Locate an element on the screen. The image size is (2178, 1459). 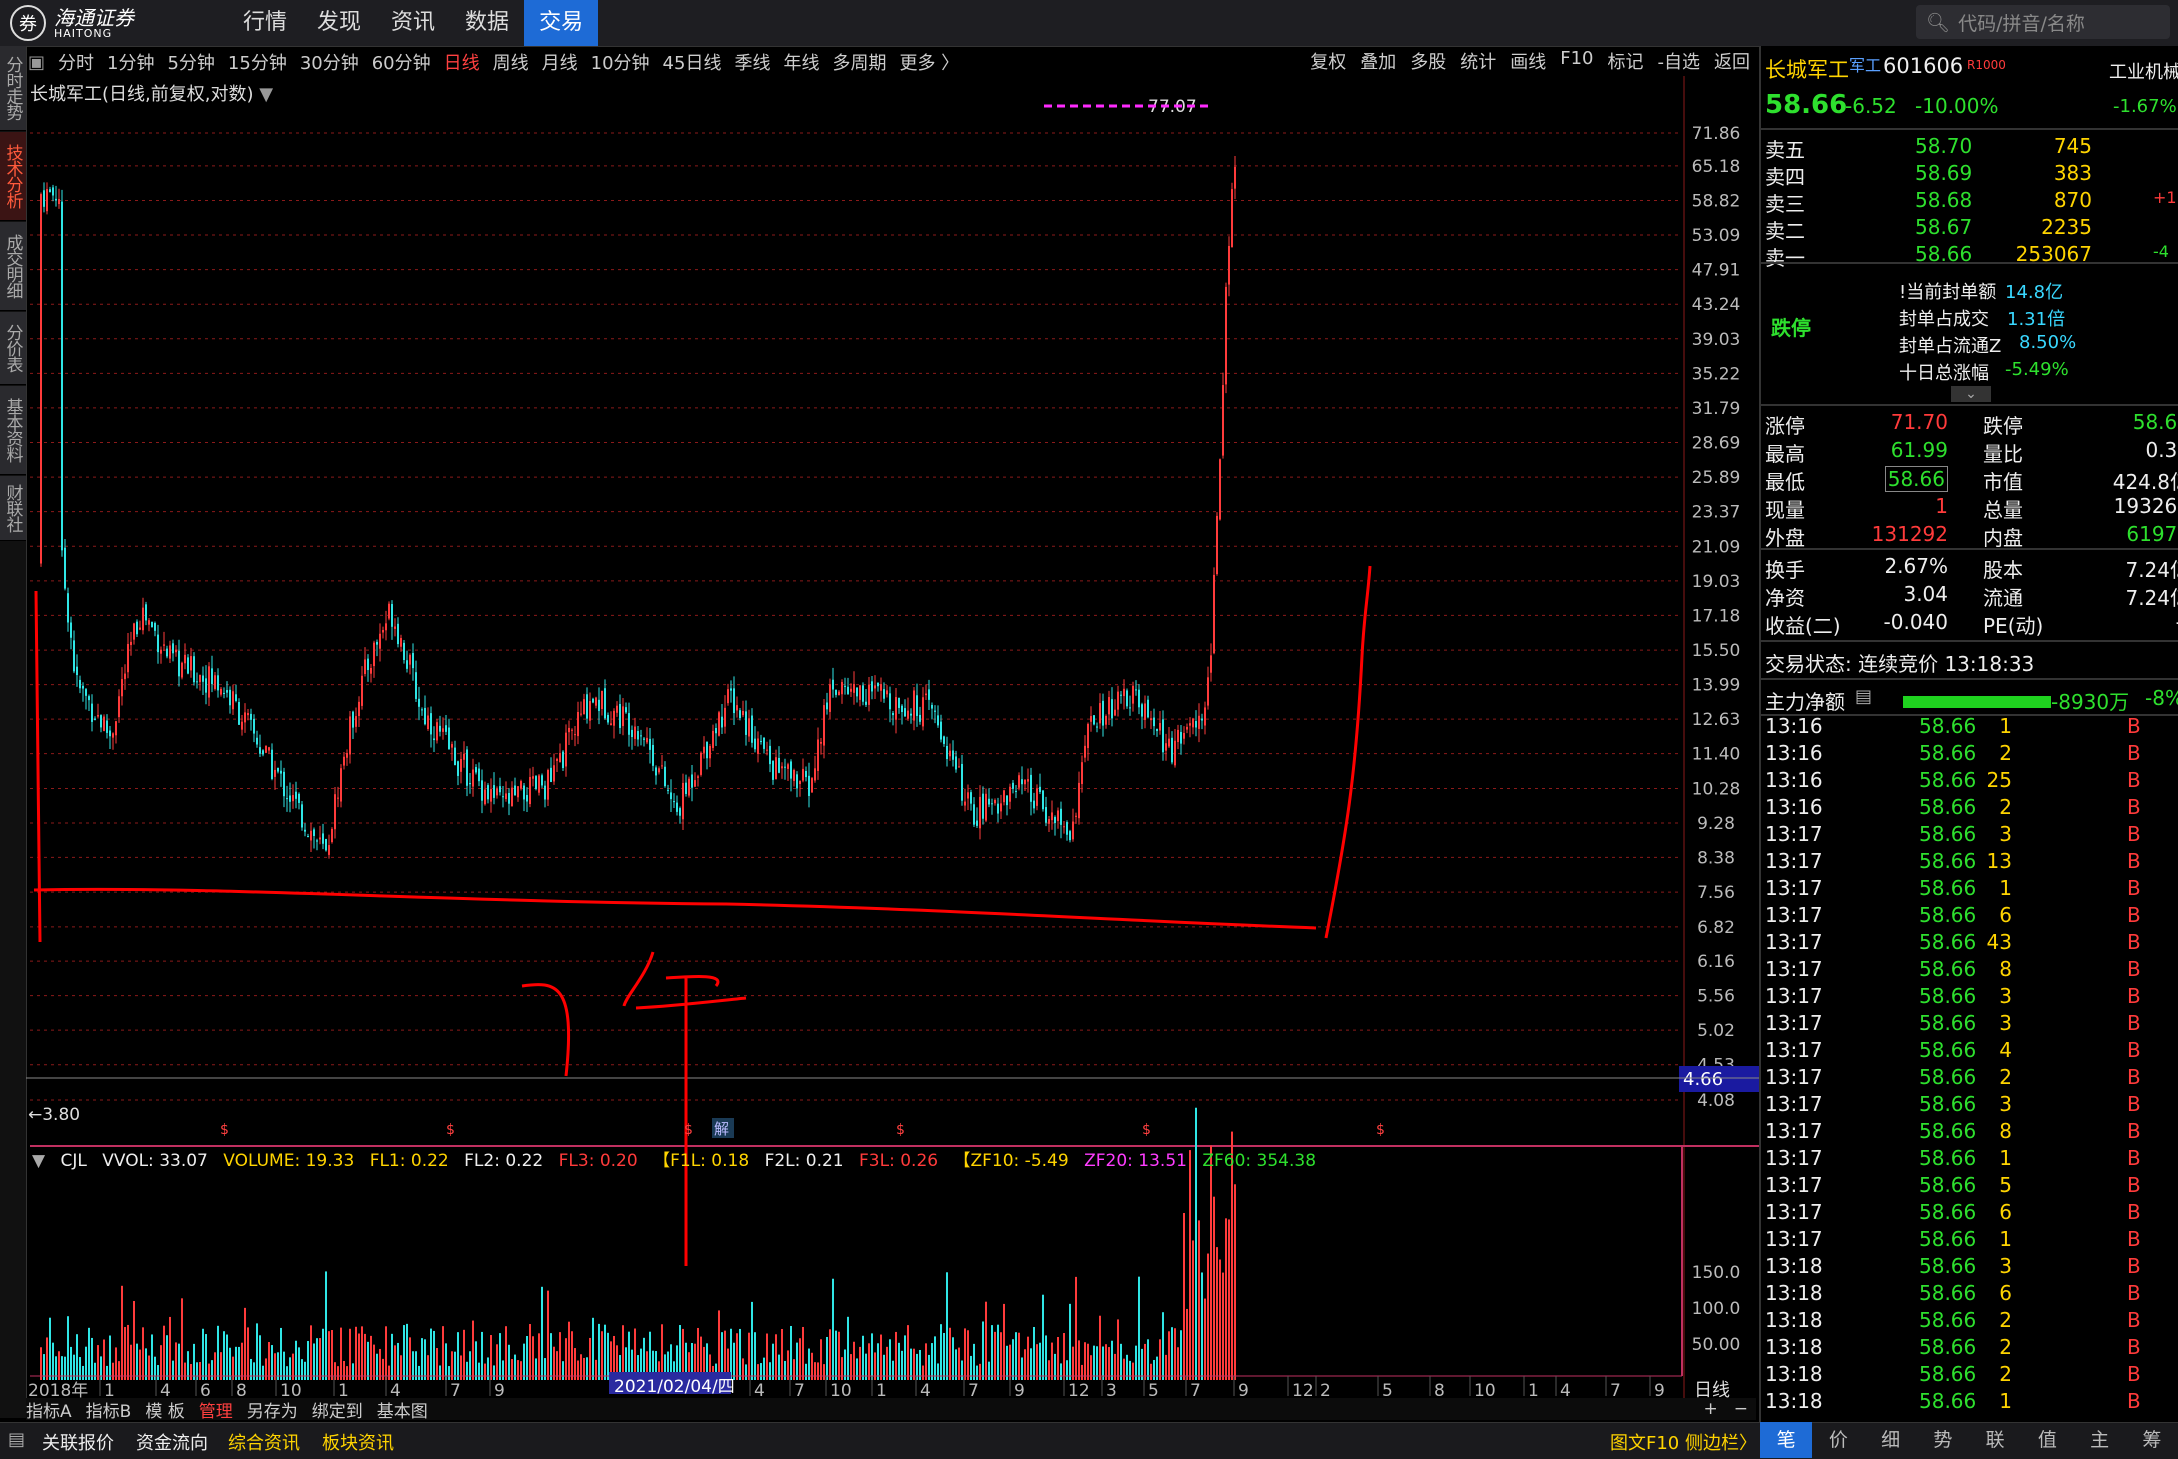
link-related-quote: 关联报价 is located at coordinates (78, 1442).